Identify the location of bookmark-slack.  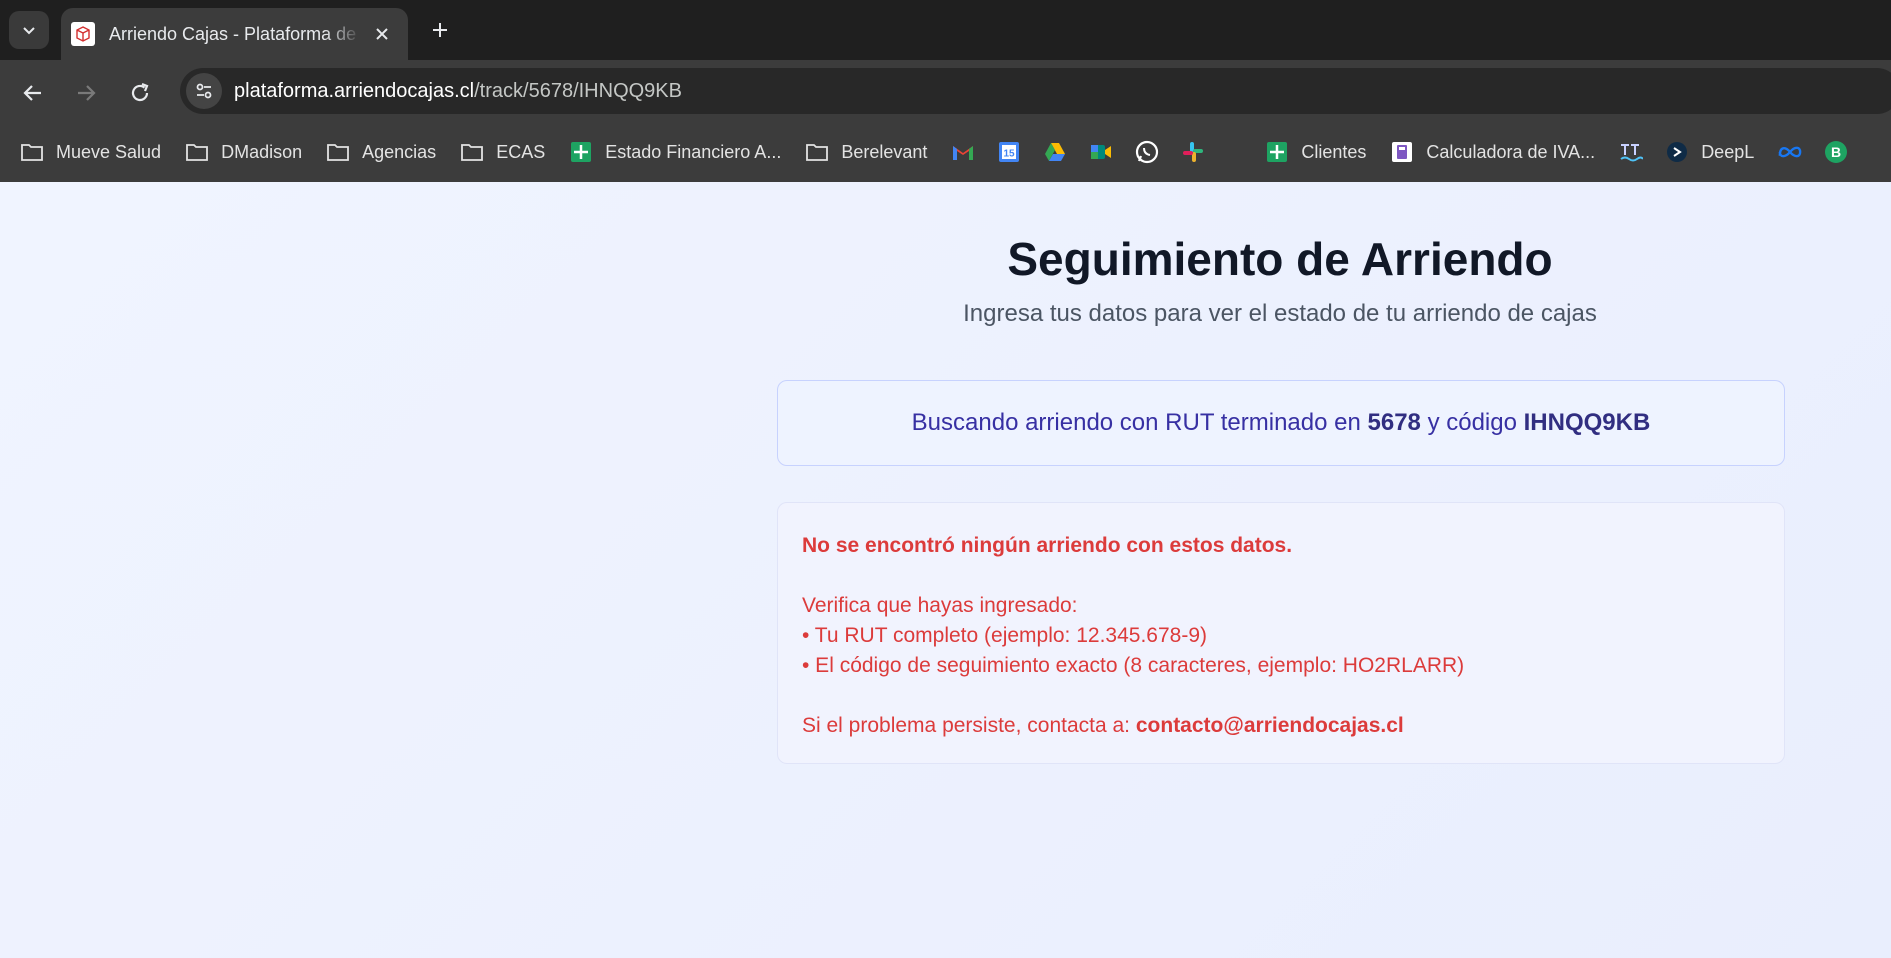
(1193, 152).